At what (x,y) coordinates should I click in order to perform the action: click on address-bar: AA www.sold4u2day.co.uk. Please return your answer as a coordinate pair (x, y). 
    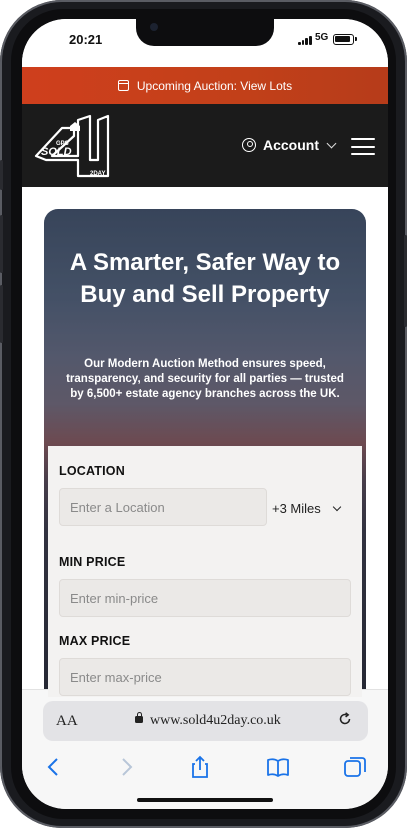
    Looking at the image, I should click on (205, 721).